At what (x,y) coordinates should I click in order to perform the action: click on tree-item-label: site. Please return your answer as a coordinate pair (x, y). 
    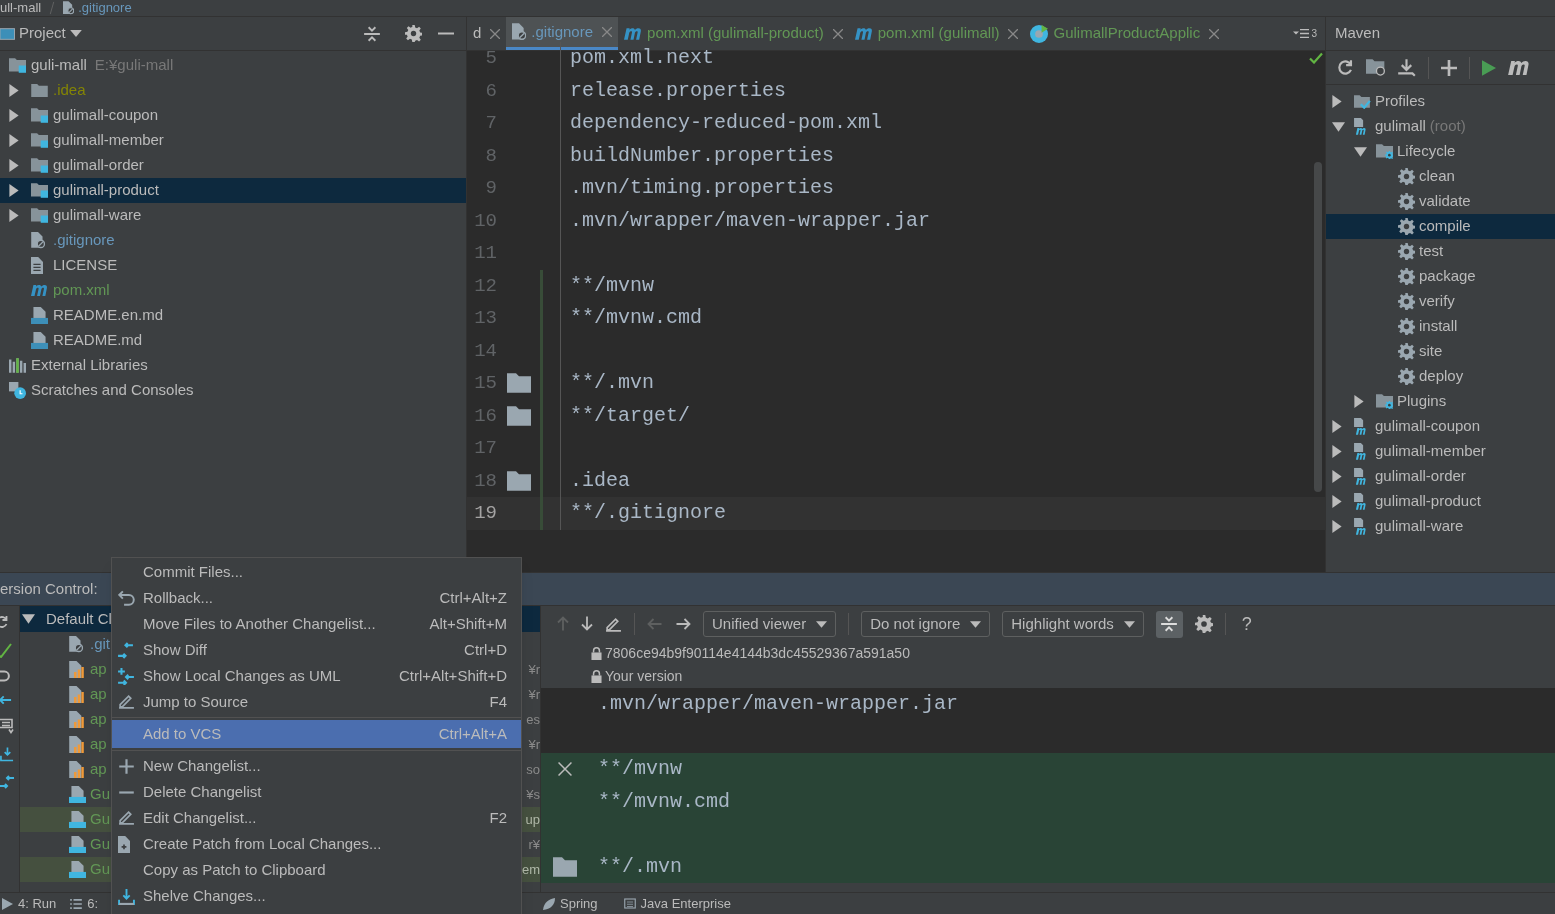
    Looking at the image, I should click on (1431, 351).